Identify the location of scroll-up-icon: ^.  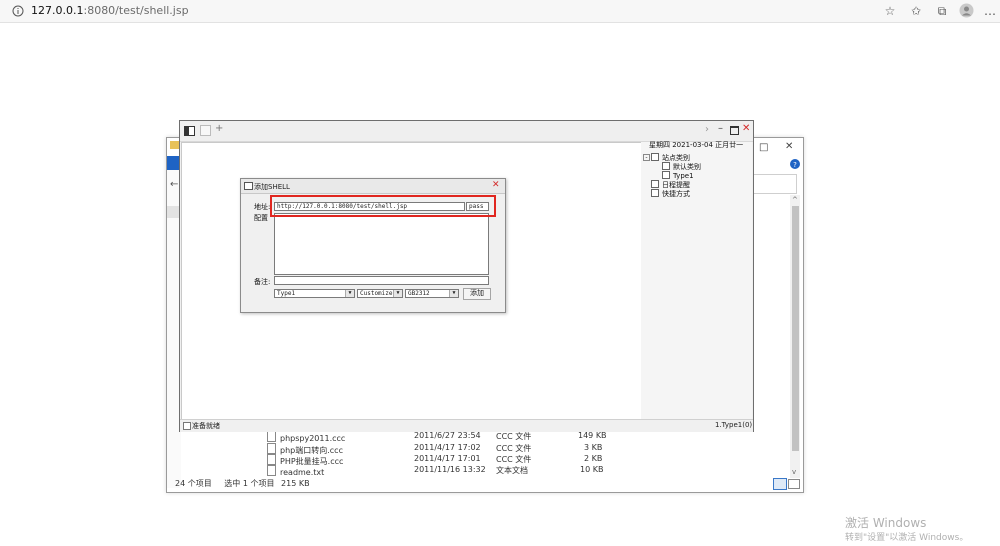
(795, 200).